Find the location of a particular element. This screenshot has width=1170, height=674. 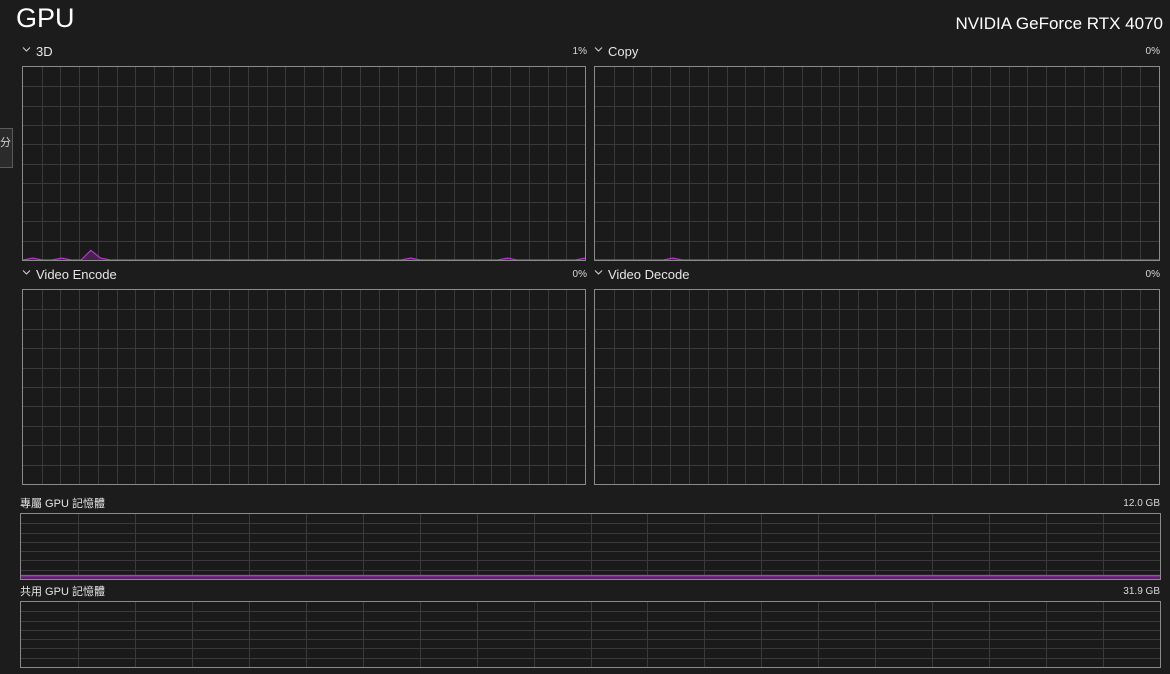

gpu-device-name: NVIDIA GeForce RTX 4070 is located at coordinates (1059, 23).